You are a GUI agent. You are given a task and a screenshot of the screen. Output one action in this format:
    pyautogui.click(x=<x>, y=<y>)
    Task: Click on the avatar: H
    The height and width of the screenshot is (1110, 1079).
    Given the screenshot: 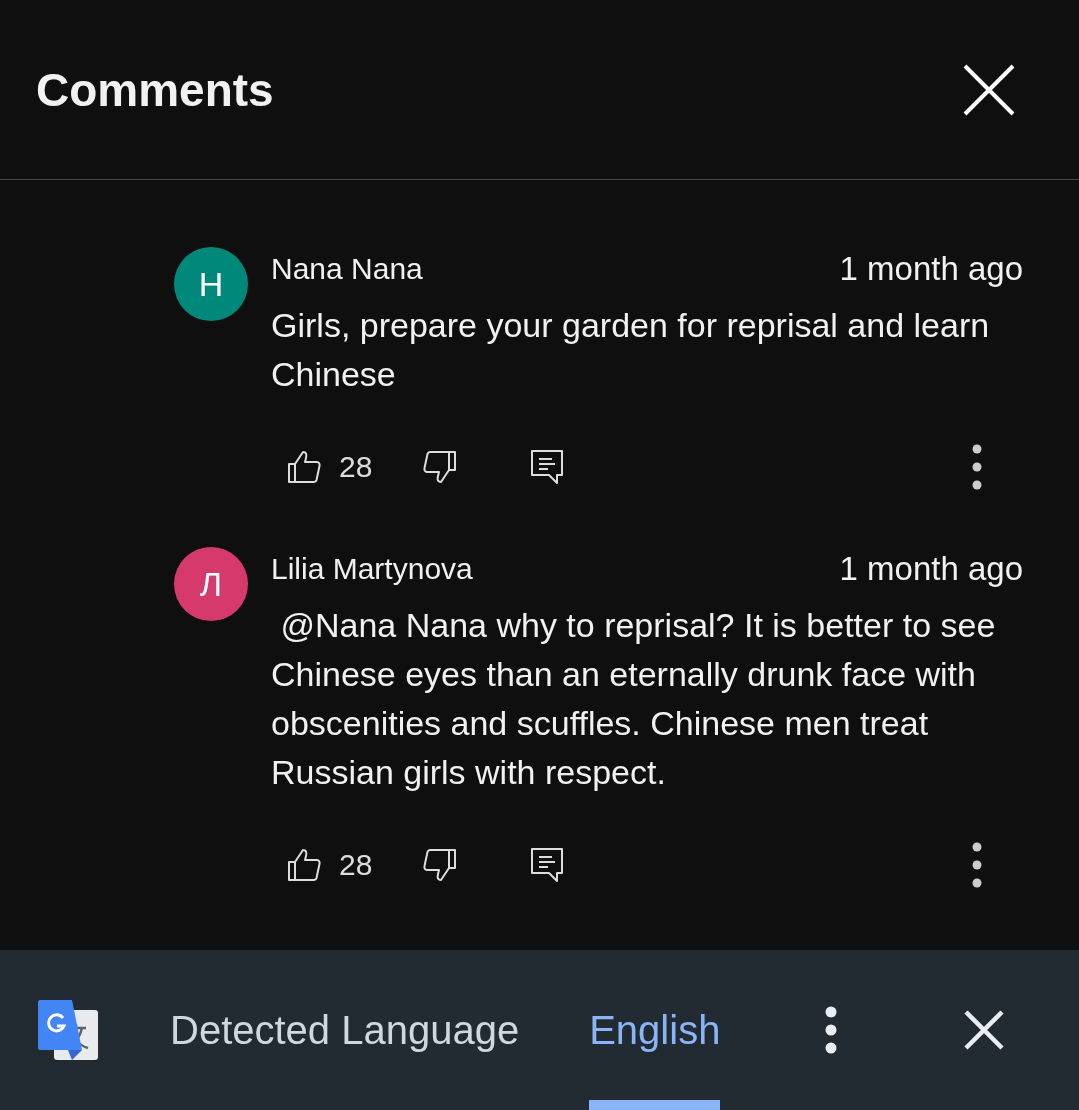 What is the action you would take?
    pyautogui.click(x=211, y=284)
    